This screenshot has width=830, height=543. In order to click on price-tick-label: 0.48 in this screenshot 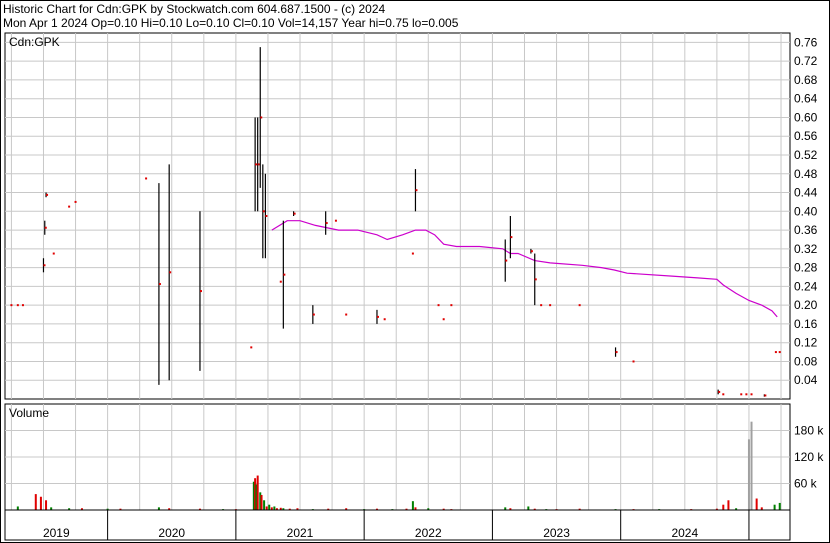, I will do `click(806, 174)`.